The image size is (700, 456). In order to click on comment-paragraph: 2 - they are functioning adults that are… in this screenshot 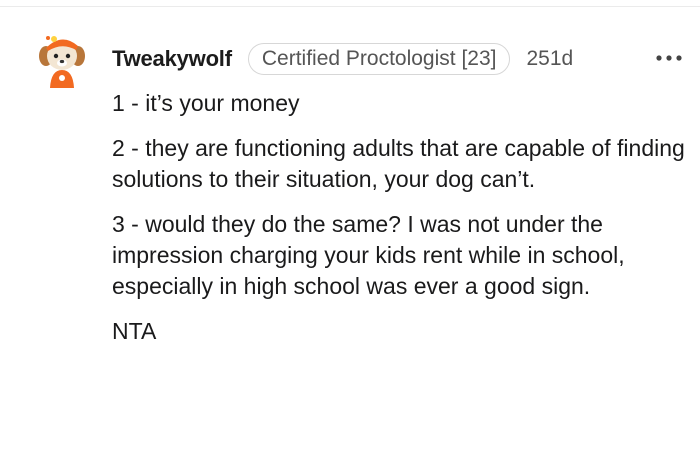, I will do `click(398, 163)`.